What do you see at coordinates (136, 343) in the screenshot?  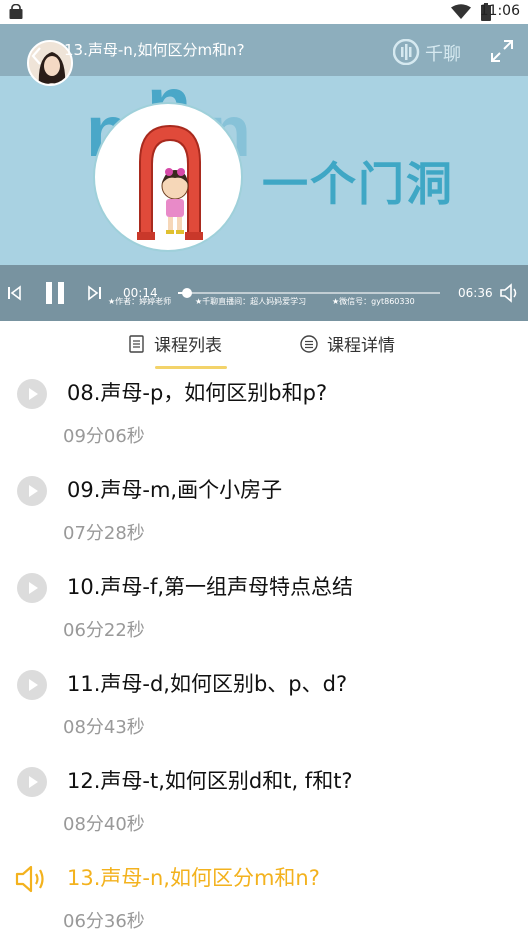 I see `document-icon` at bounding box center [136, 343].